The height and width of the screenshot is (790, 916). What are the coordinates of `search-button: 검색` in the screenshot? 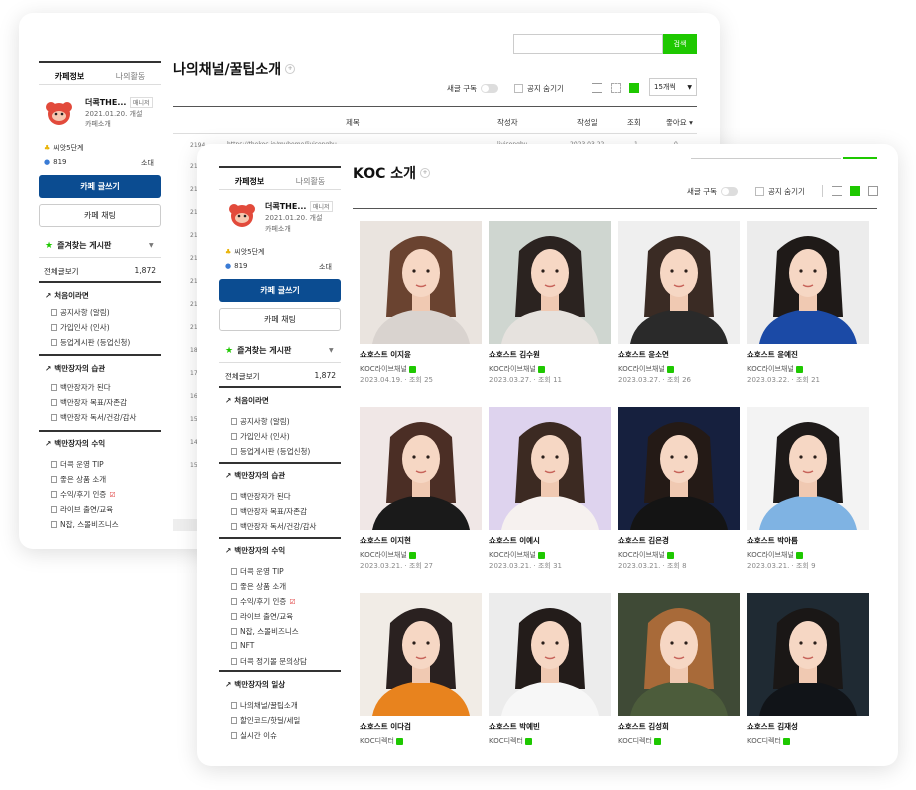 It's located at (680, 44).